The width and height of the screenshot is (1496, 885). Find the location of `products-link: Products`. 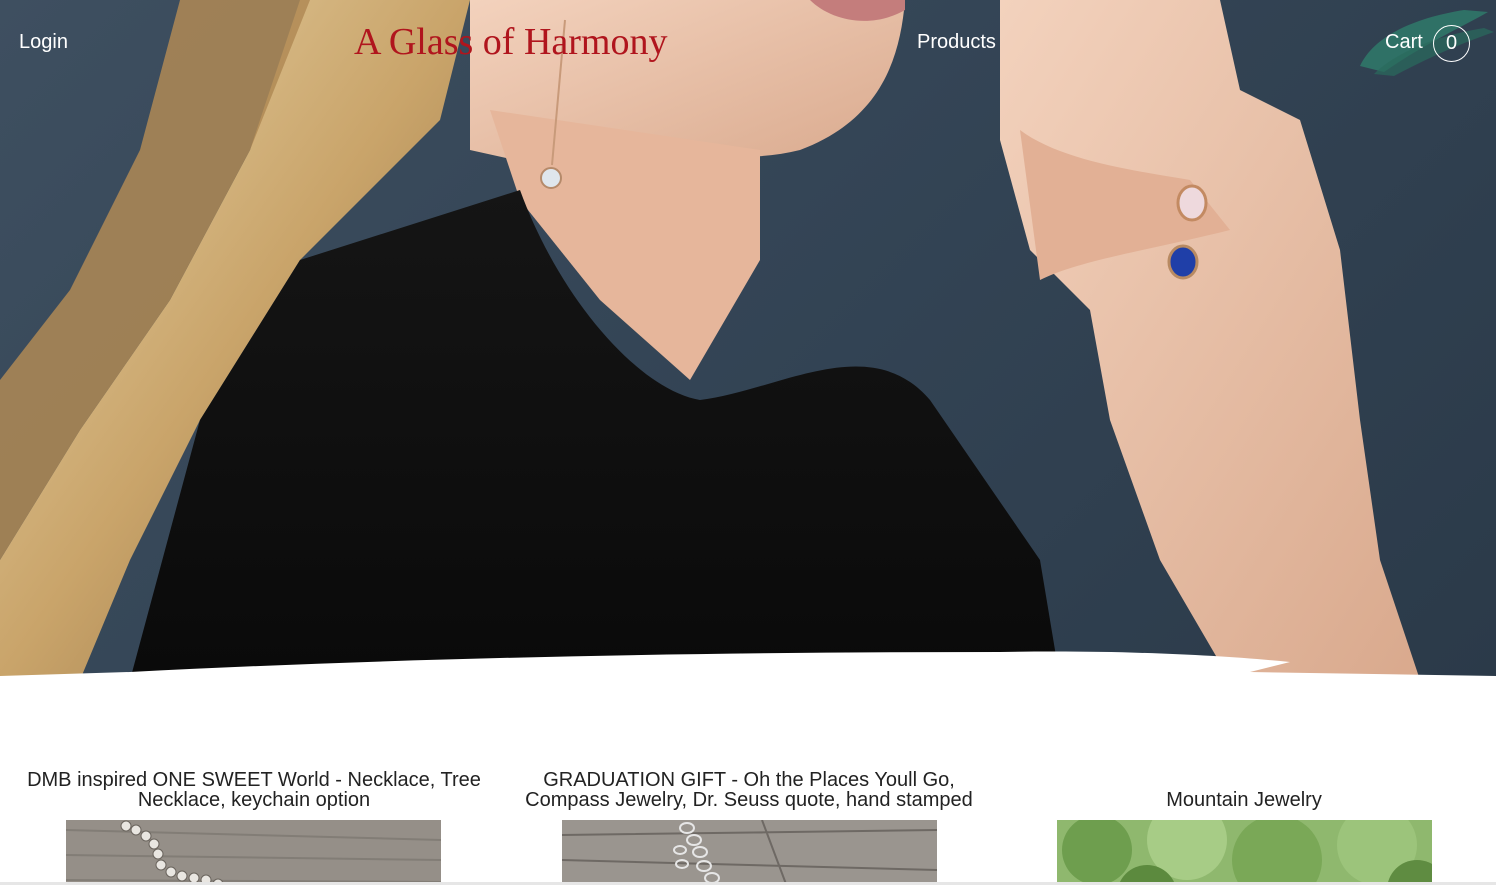

products-link: Products is located at coordinates (956, 42).